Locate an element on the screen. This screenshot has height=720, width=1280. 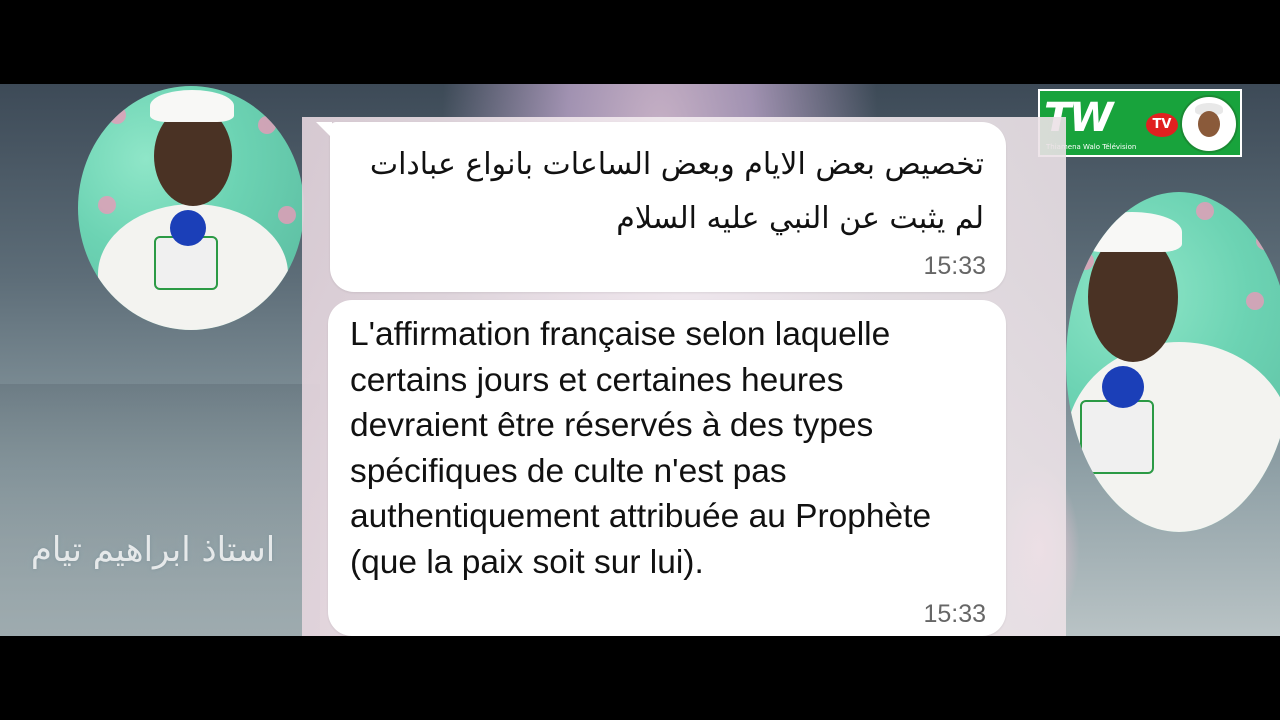
background-left-shade is located at coordinates (160, 510).